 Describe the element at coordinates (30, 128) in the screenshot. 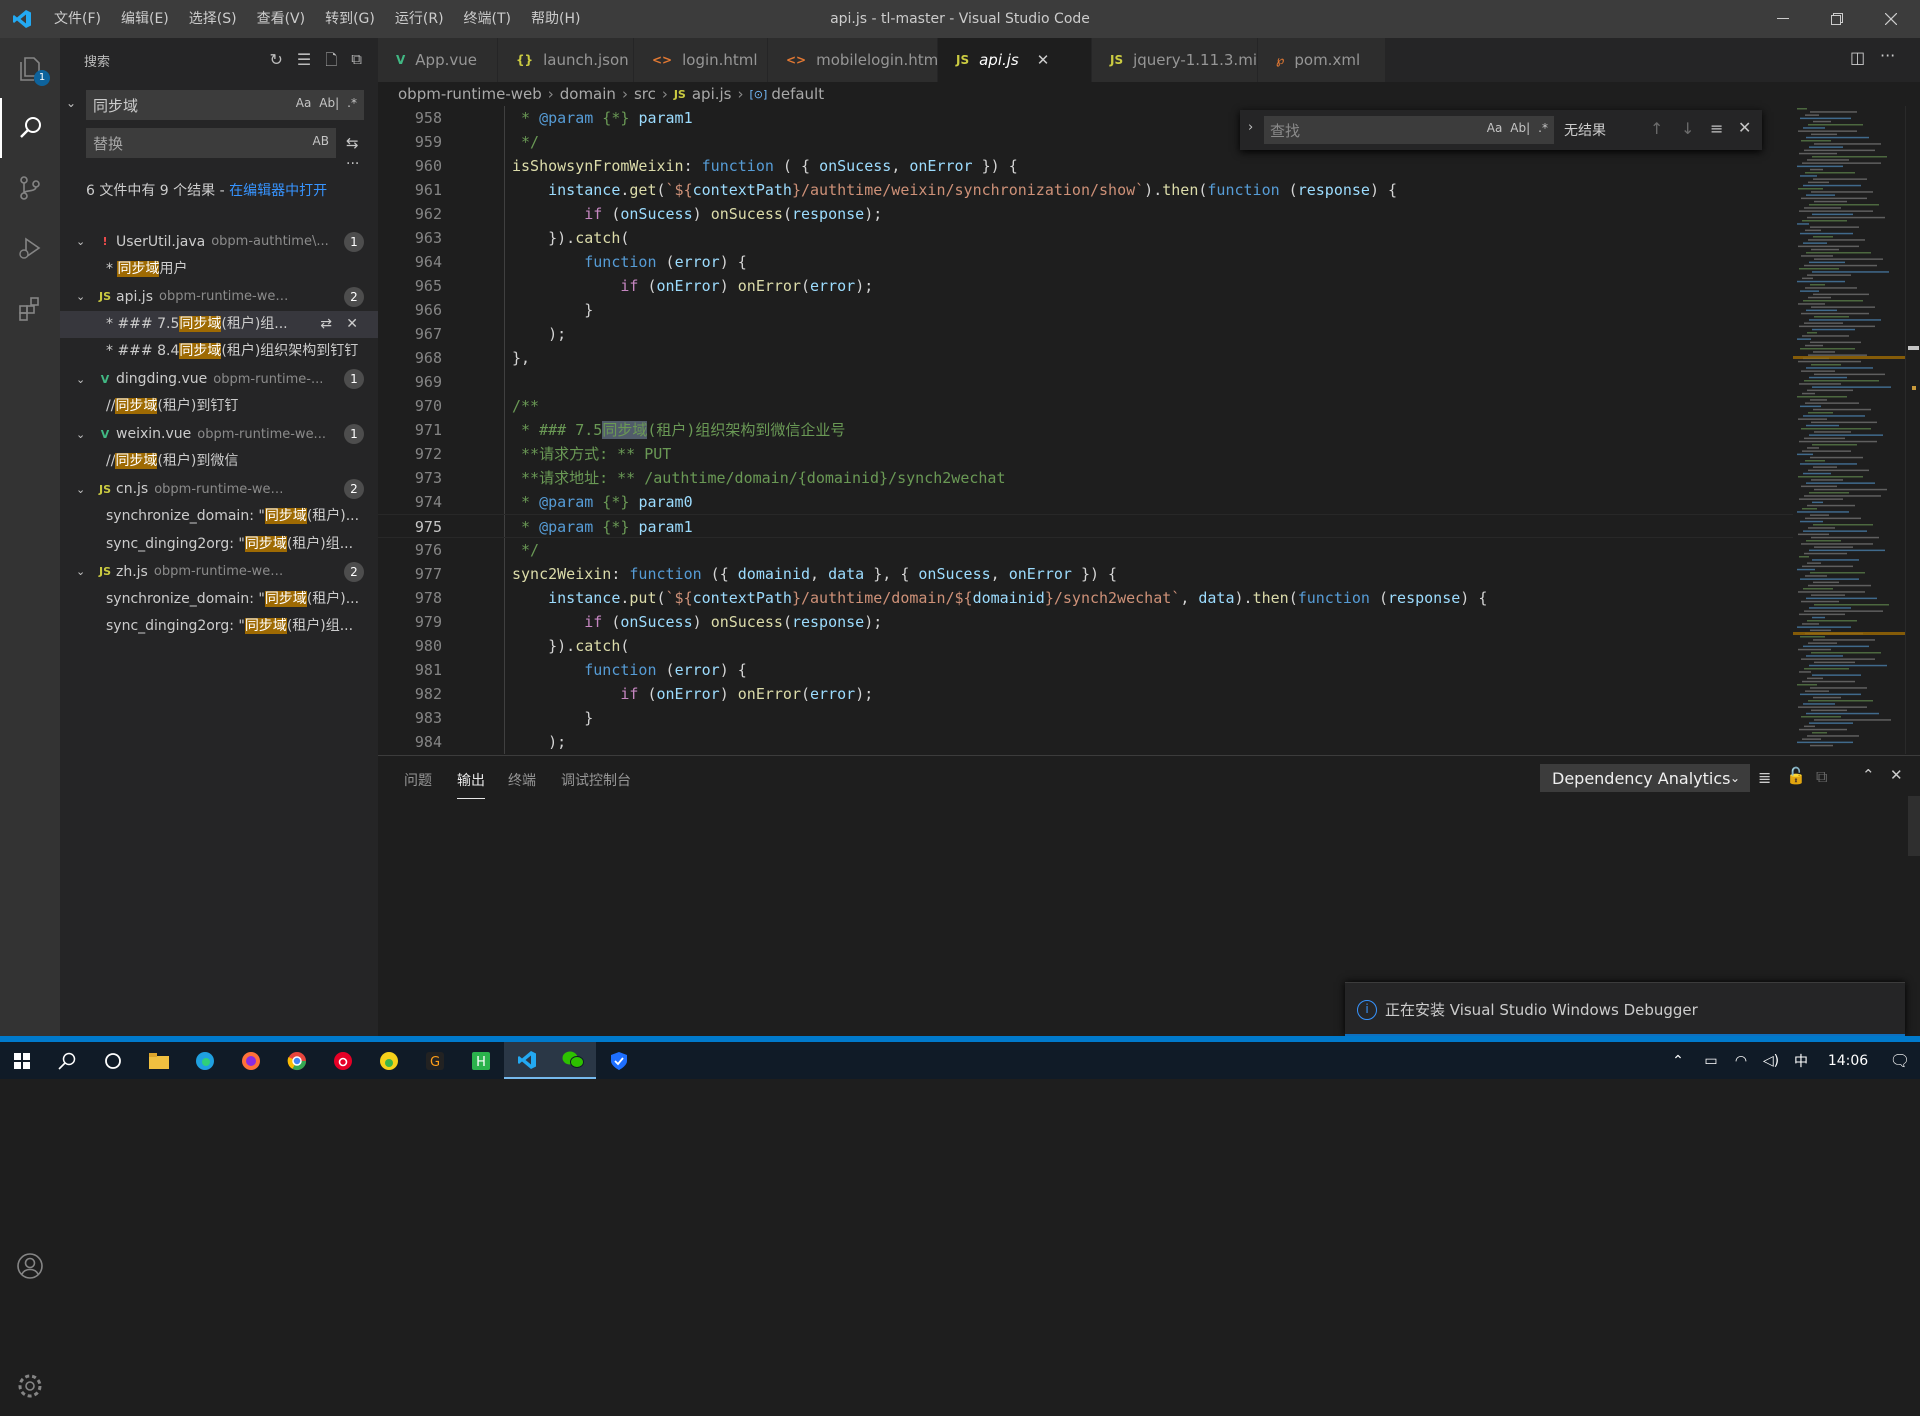

I see `search-icon` at that location.